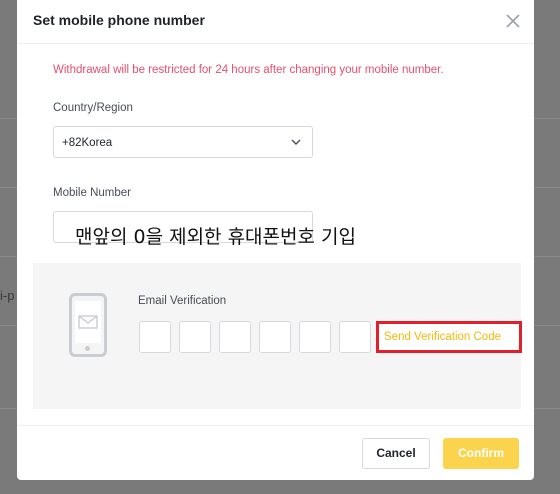 This screenshot has width=560, height=494. I want to click on mobile-phone-icon, so click(88, 325).